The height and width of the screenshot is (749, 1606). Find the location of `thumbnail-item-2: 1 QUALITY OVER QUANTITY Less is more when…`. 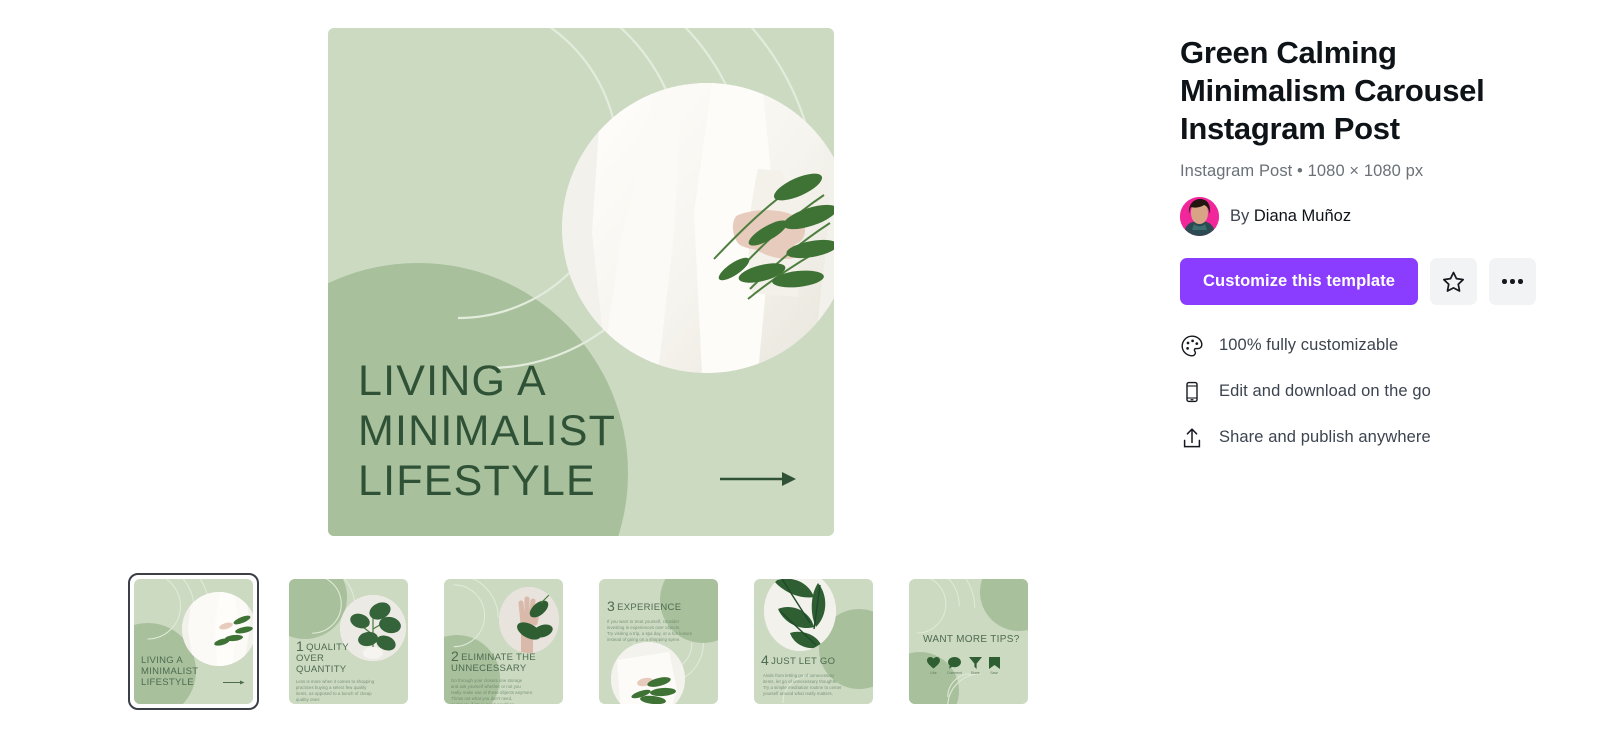

thumbnail-item-2: 1 QUALITY OVER QUANTITY Less is more when… is located at coordinates (348, 641).